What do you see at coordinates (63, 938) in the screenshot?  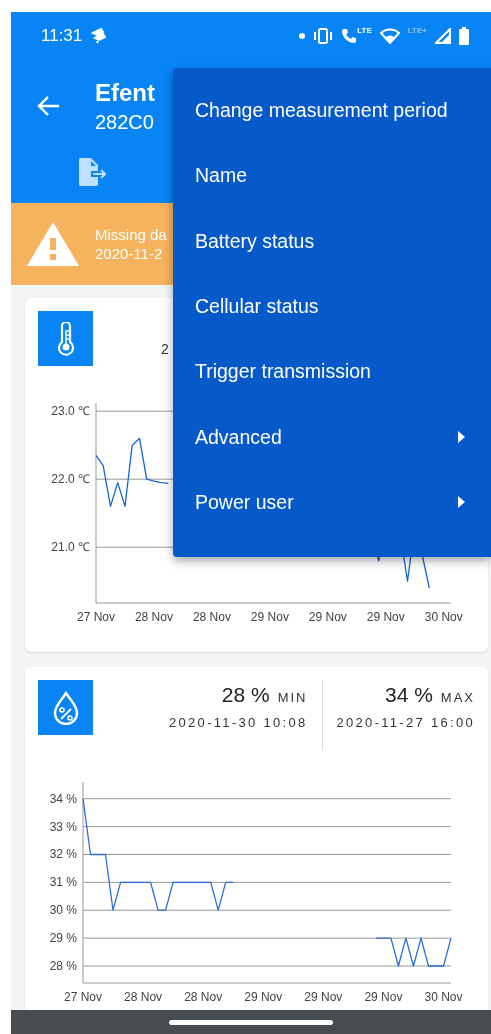 I see `axis-label: 29 %` at bounding box center [63, 938].